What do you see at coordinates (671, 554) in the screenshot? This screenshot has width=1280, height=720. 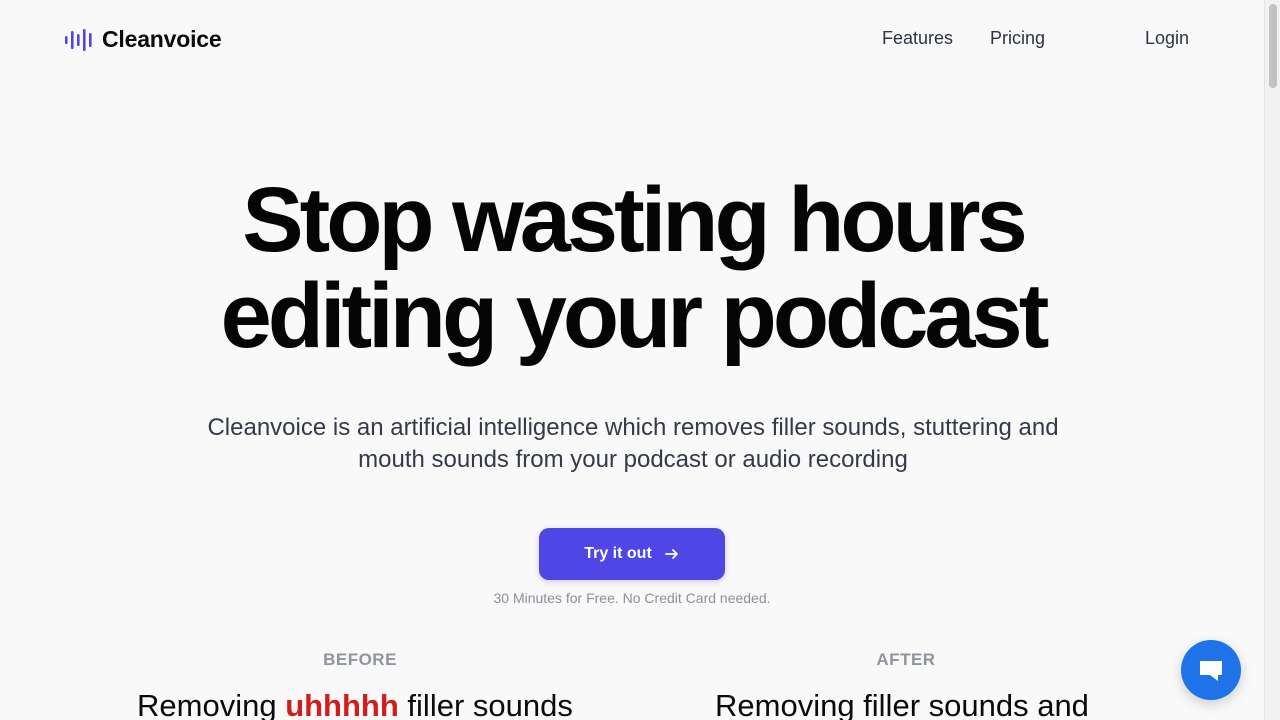 I see `arrow-right-icon` at bounding box center [671, 554].